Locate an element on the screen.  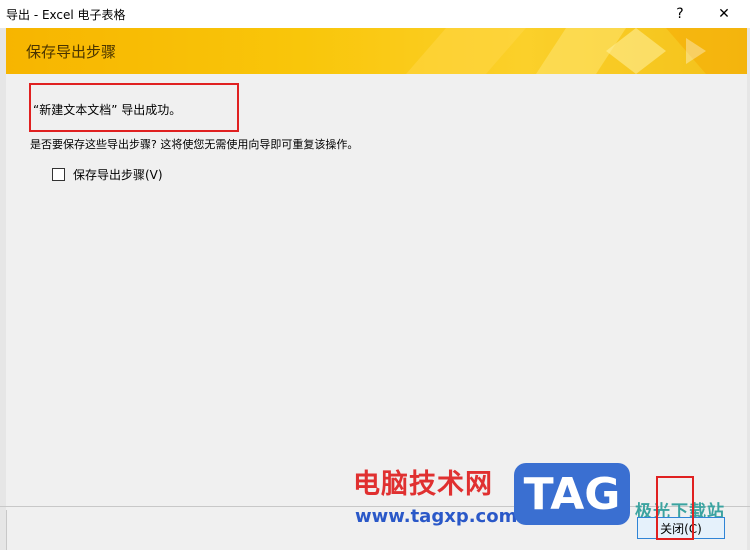
help-button: ? is located at coordinates (680, 14).